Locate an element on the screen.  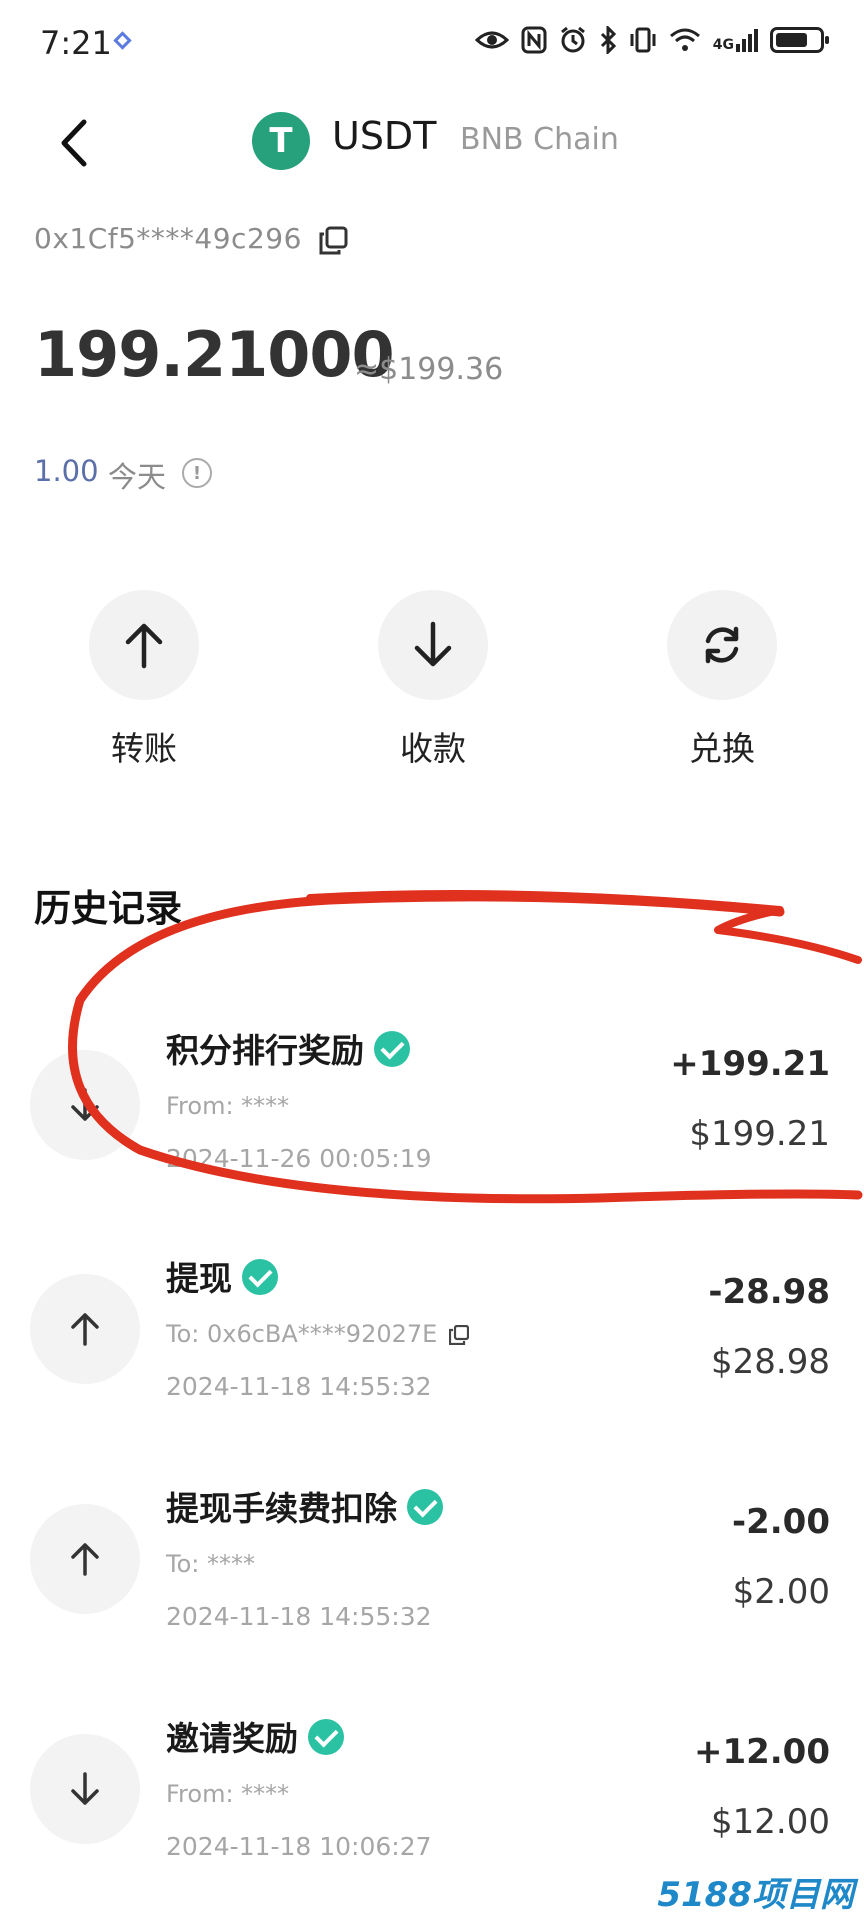
usdt-token-icon: T is located at coordinates (281, 141).